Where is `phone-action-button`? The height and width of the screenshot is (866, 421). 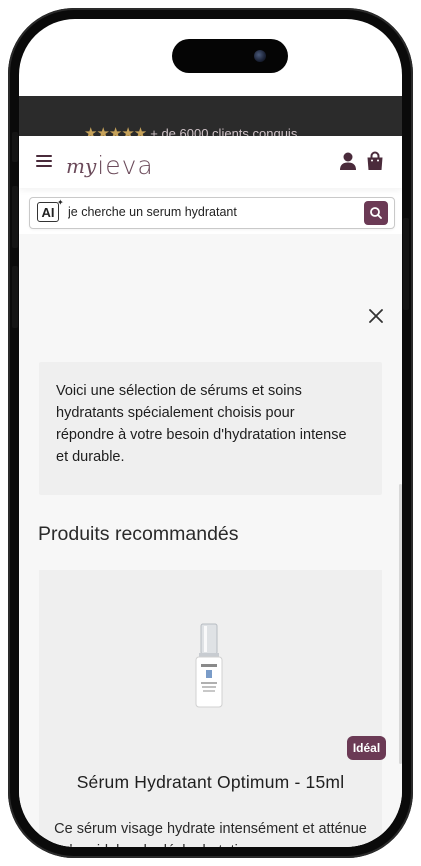
phone-action-button is located at coordinates (15, 147).